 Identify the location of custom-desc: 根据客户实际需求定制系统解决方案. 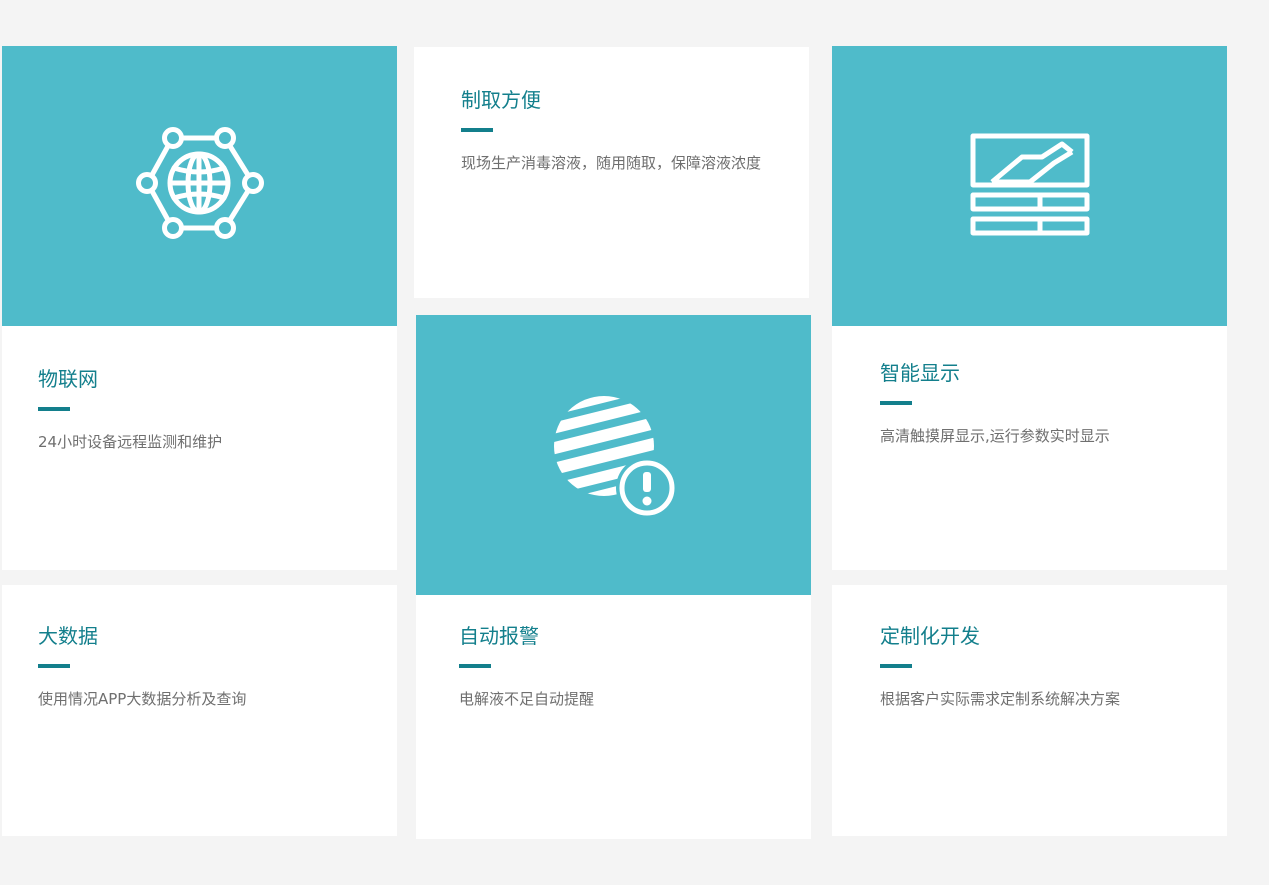
(1000, 699).